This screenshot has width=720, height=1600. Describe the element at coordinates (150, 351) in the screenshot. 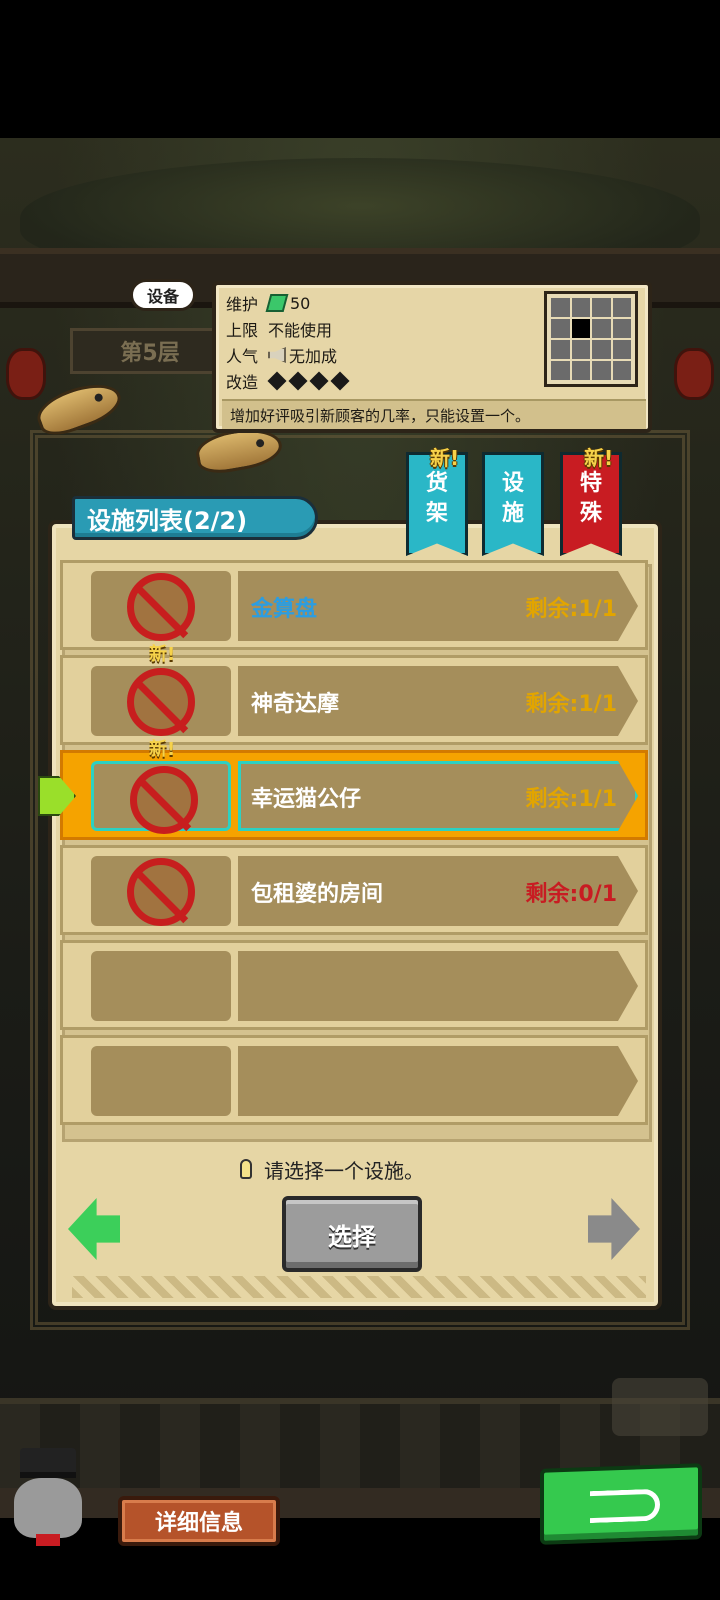

I see `floor-label: 第5层` at that location.